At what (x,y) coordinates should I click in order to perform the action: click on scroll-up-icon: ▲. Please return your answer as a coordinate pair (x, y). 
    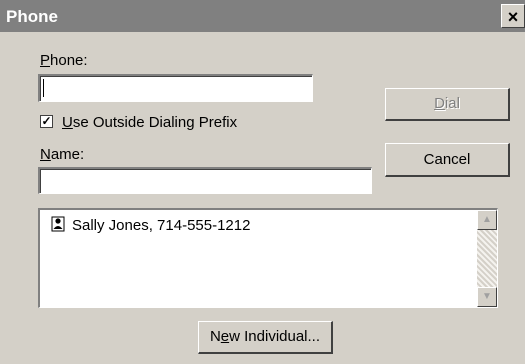
    Looking at the image, I should click on (487, 219).